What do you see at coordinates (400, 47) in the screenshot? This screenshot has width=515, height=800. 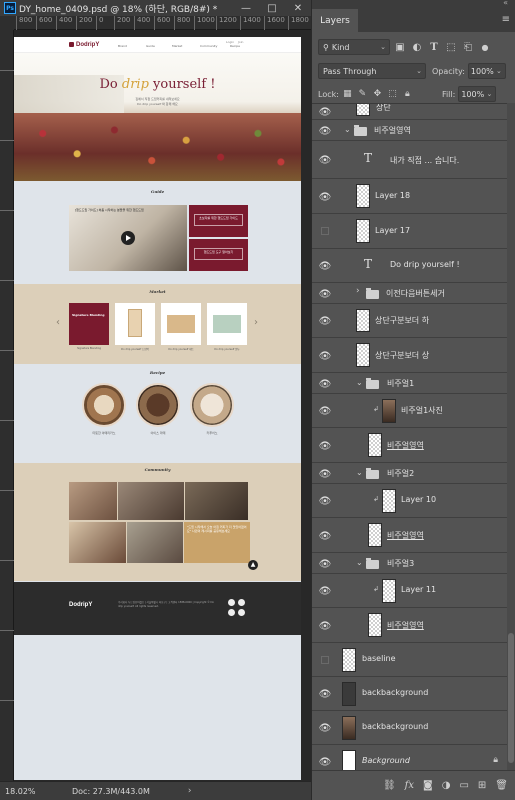 I see `image-filter-icon: ▣` at bounding box center [400, 47].